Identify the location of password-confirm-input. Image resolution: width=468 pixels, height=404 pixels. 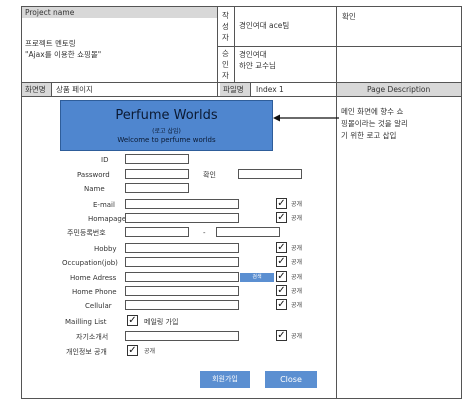
(270, 174).